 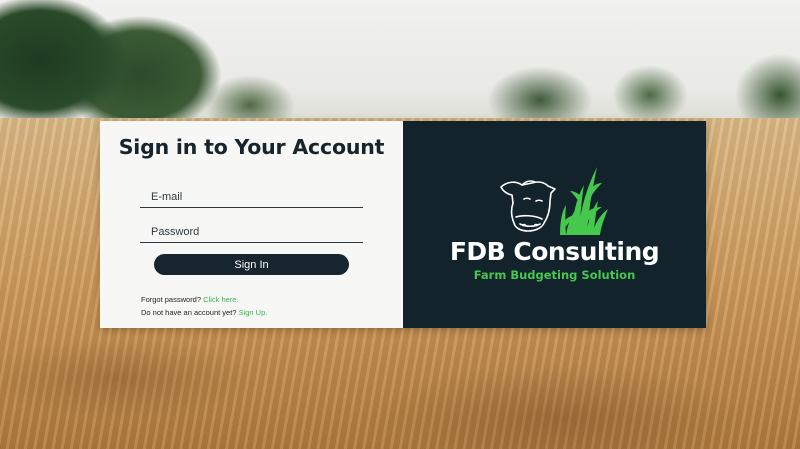 What do you see at coordinates (554, 251) in the screenshot?
I see `brand-name: FDB Consulting` at bounding box center [554, 251].